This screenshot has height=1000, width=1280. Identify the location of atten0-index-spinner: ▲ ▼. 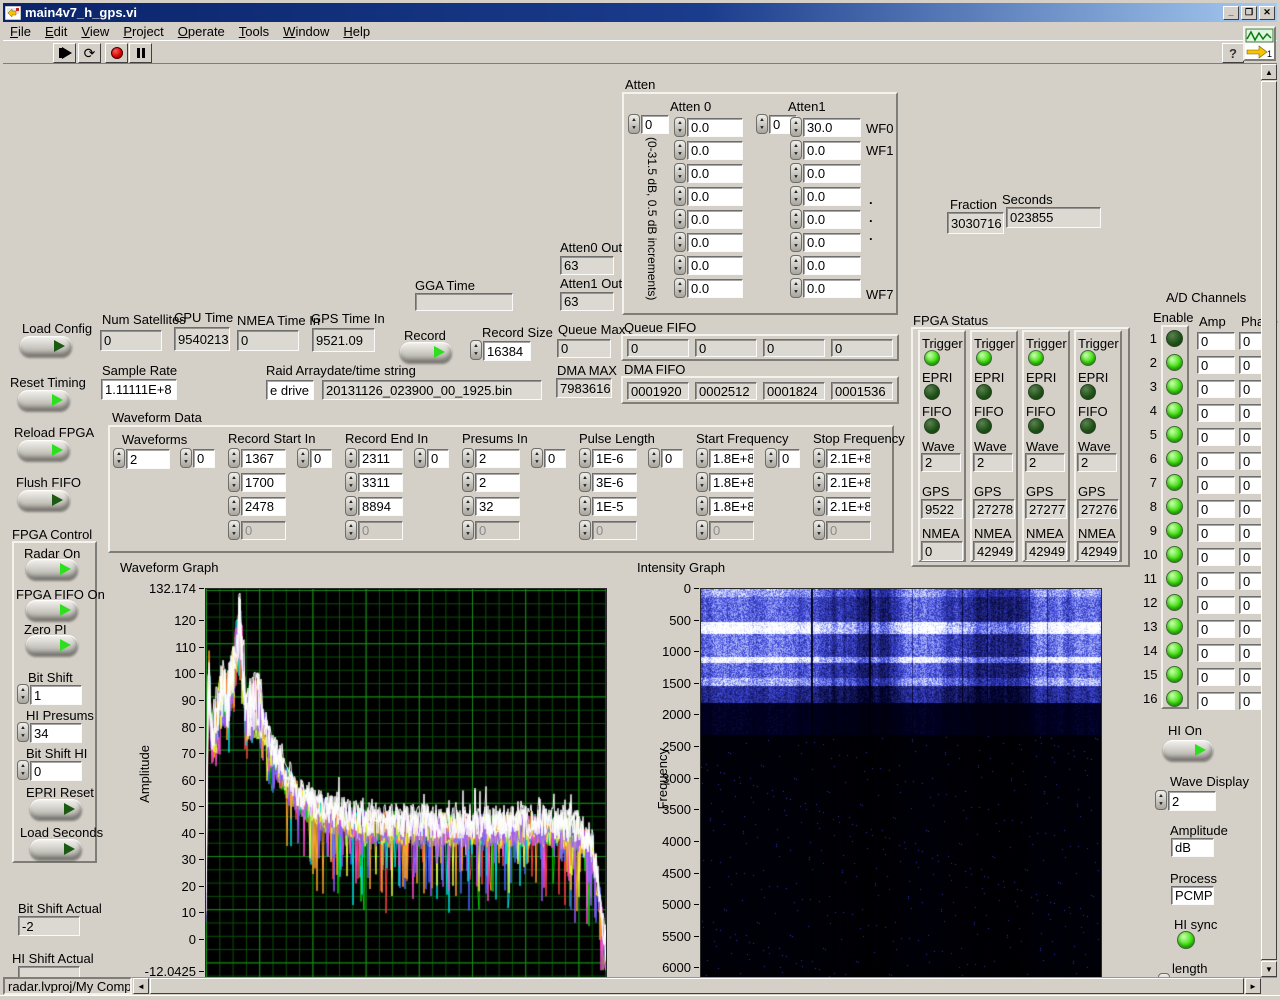
(634, 124).